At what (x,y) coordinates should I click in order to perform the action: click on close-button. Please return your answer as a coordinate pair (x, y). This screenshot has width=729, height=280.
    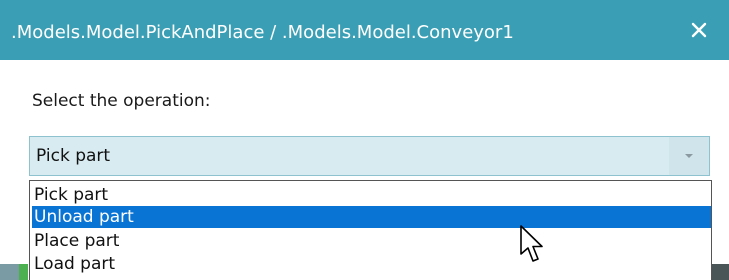
    Looking at the image, I should click on (699, 30).